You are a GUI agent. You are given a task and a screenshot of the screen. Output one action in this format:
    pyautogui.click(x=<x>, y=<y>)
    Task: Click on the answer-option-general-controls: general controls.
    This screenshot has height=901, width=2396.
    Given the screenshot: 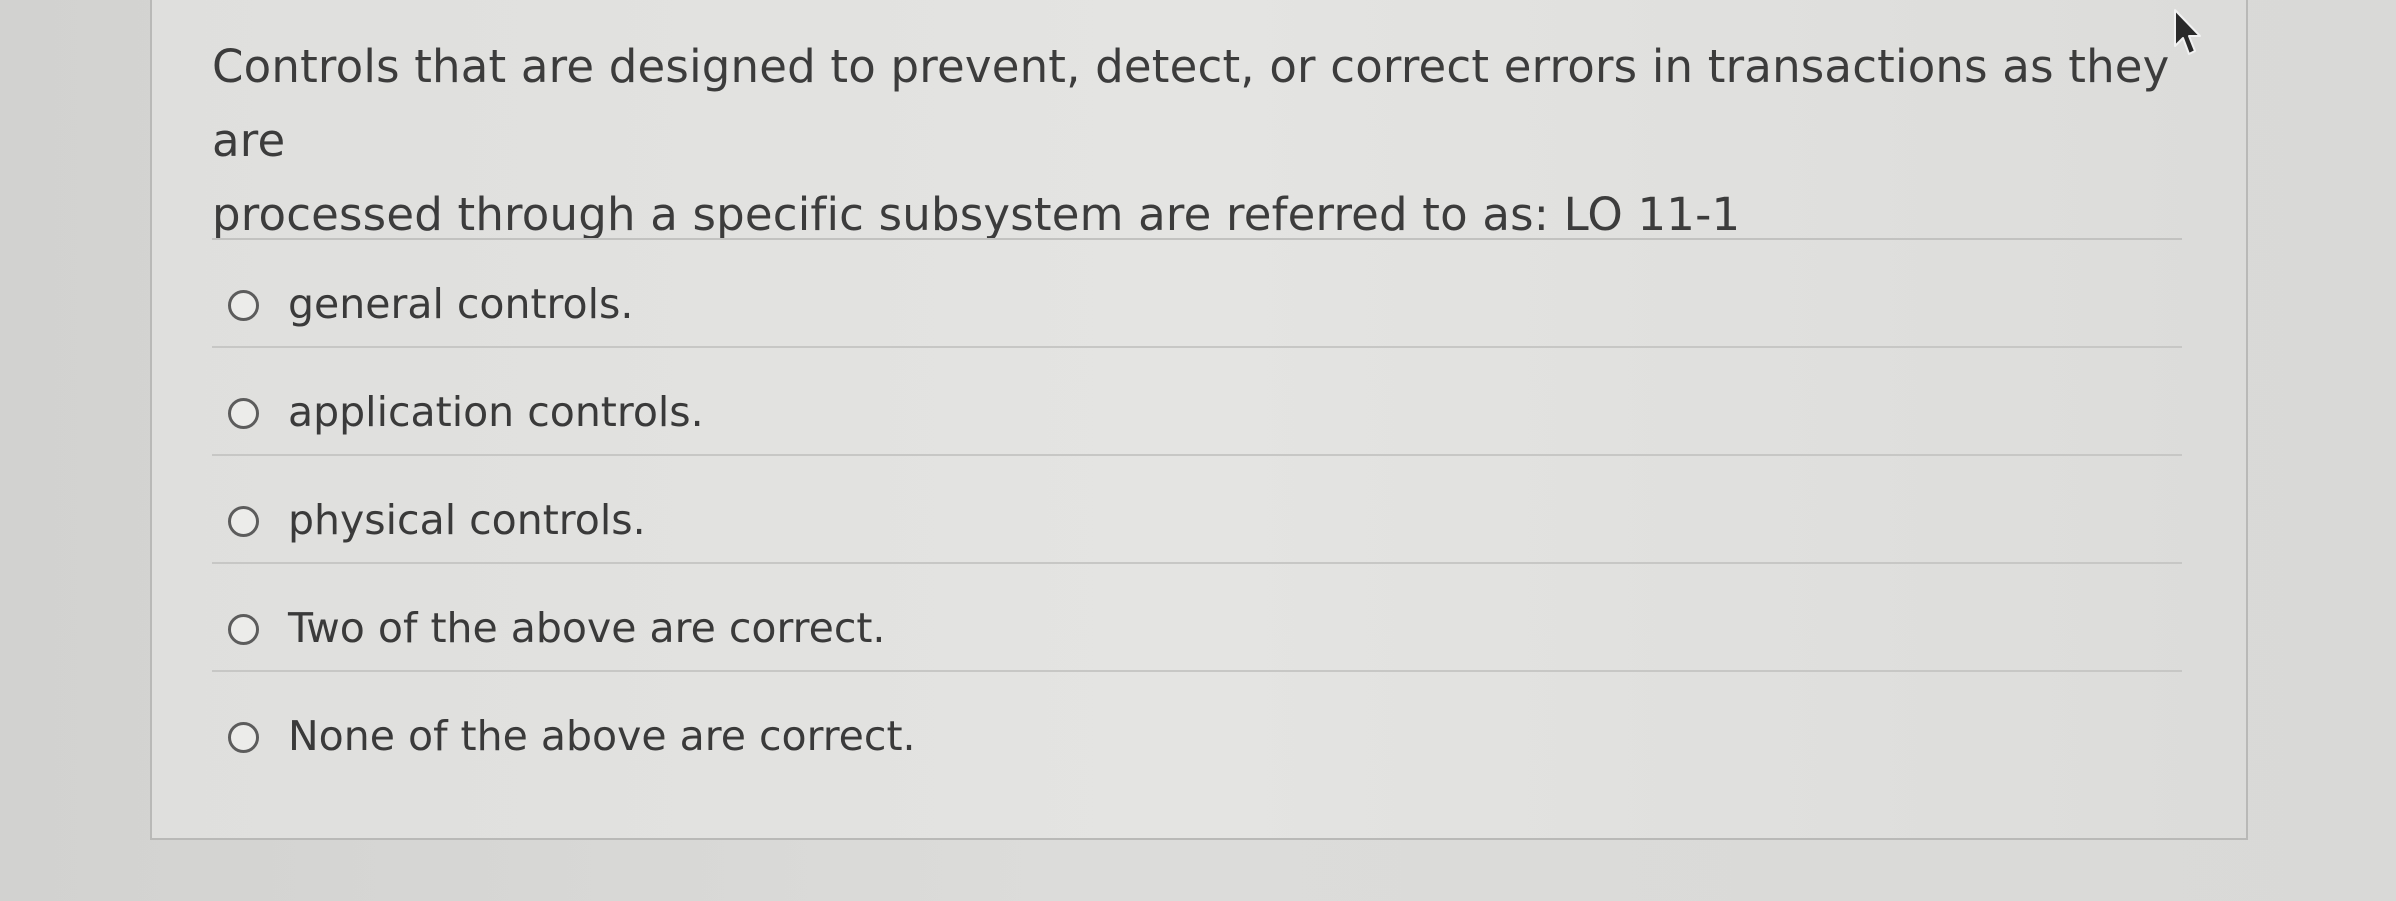 What is the action you would take?
    pyautogui.click(x=1197, y=294)
    